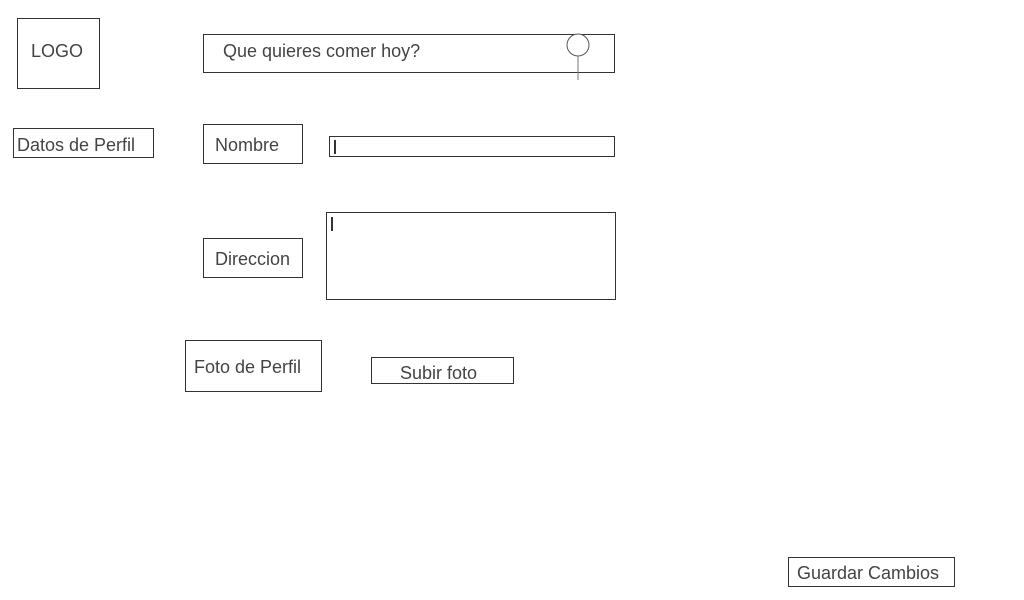  I want to click on save-changes-button: Guardar Cambios, so click(871, 572).